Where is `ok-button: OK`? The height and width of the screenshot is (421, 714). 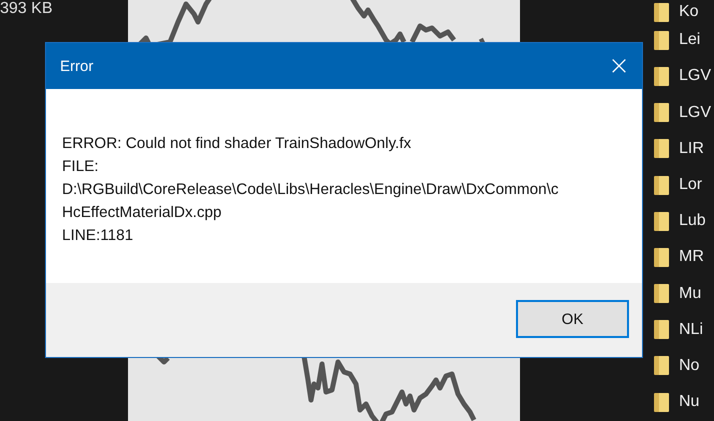
ok-button: OK is located at coordinates (572, 319).